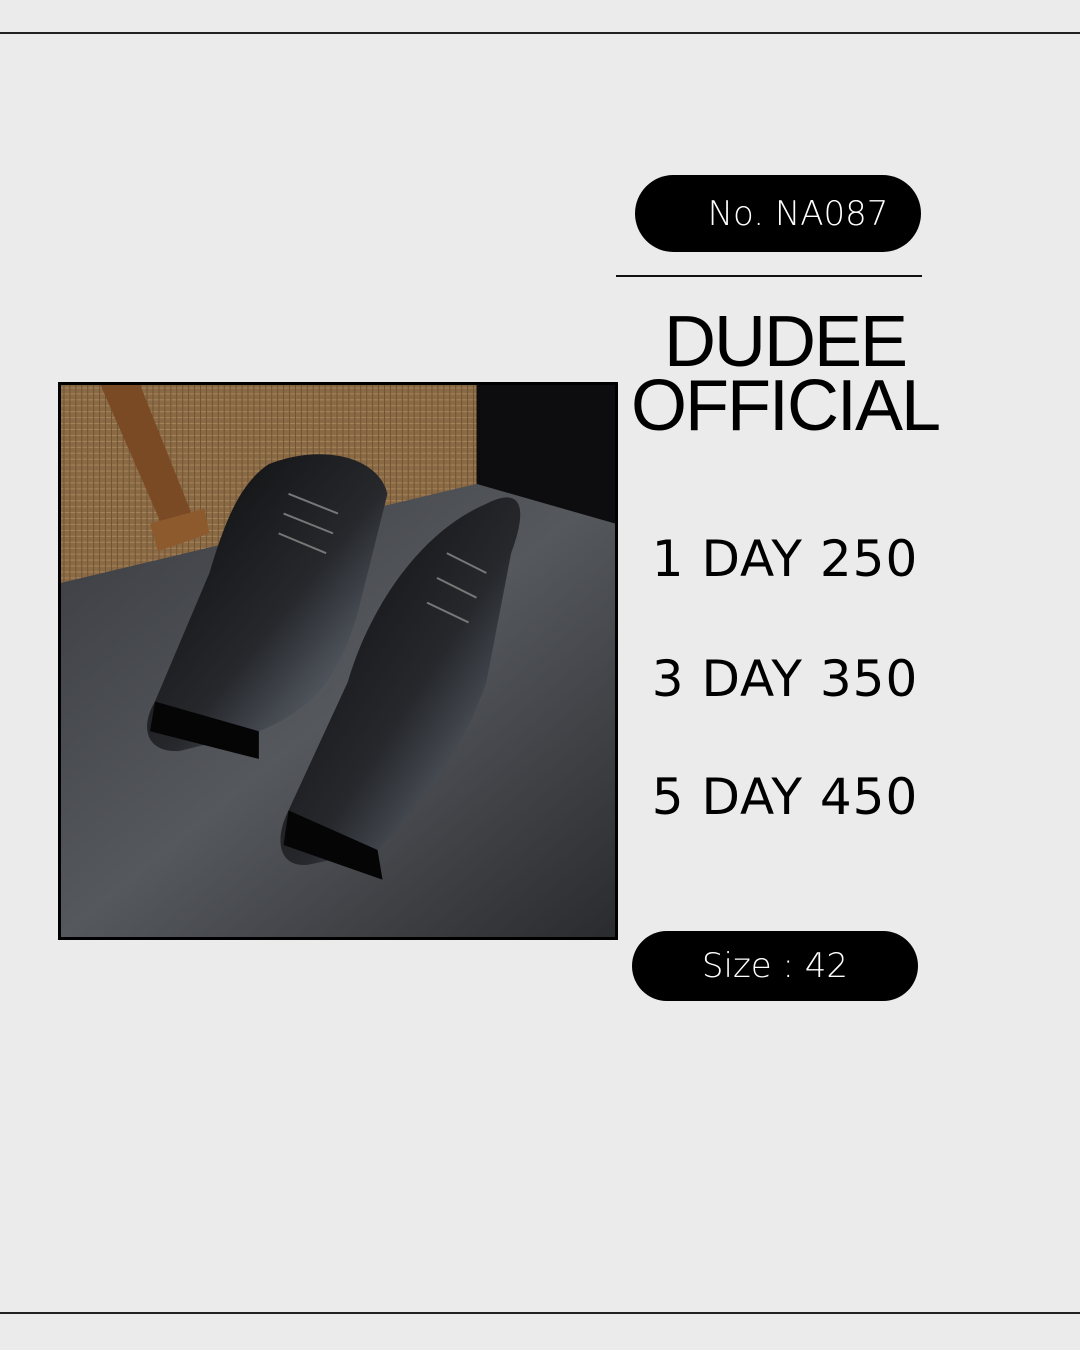 The width and height of the screenshot is (1080, 1350). Describe the element at coordinates (785, 342) in the screenshot. I see `brand-line-1: DUDEE` at that location.